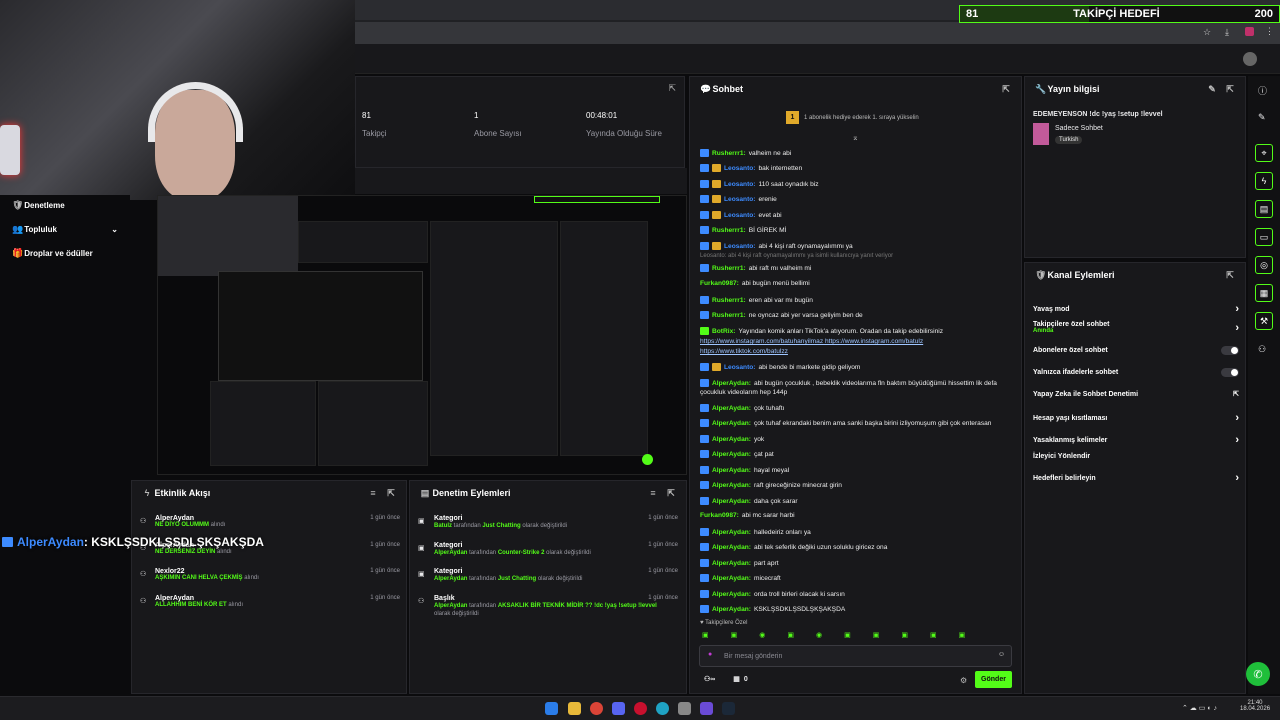 The image size is (1280, 720). I want to click on chat-message: AlperAydan: çok tuhaftı, so click(742, 408).